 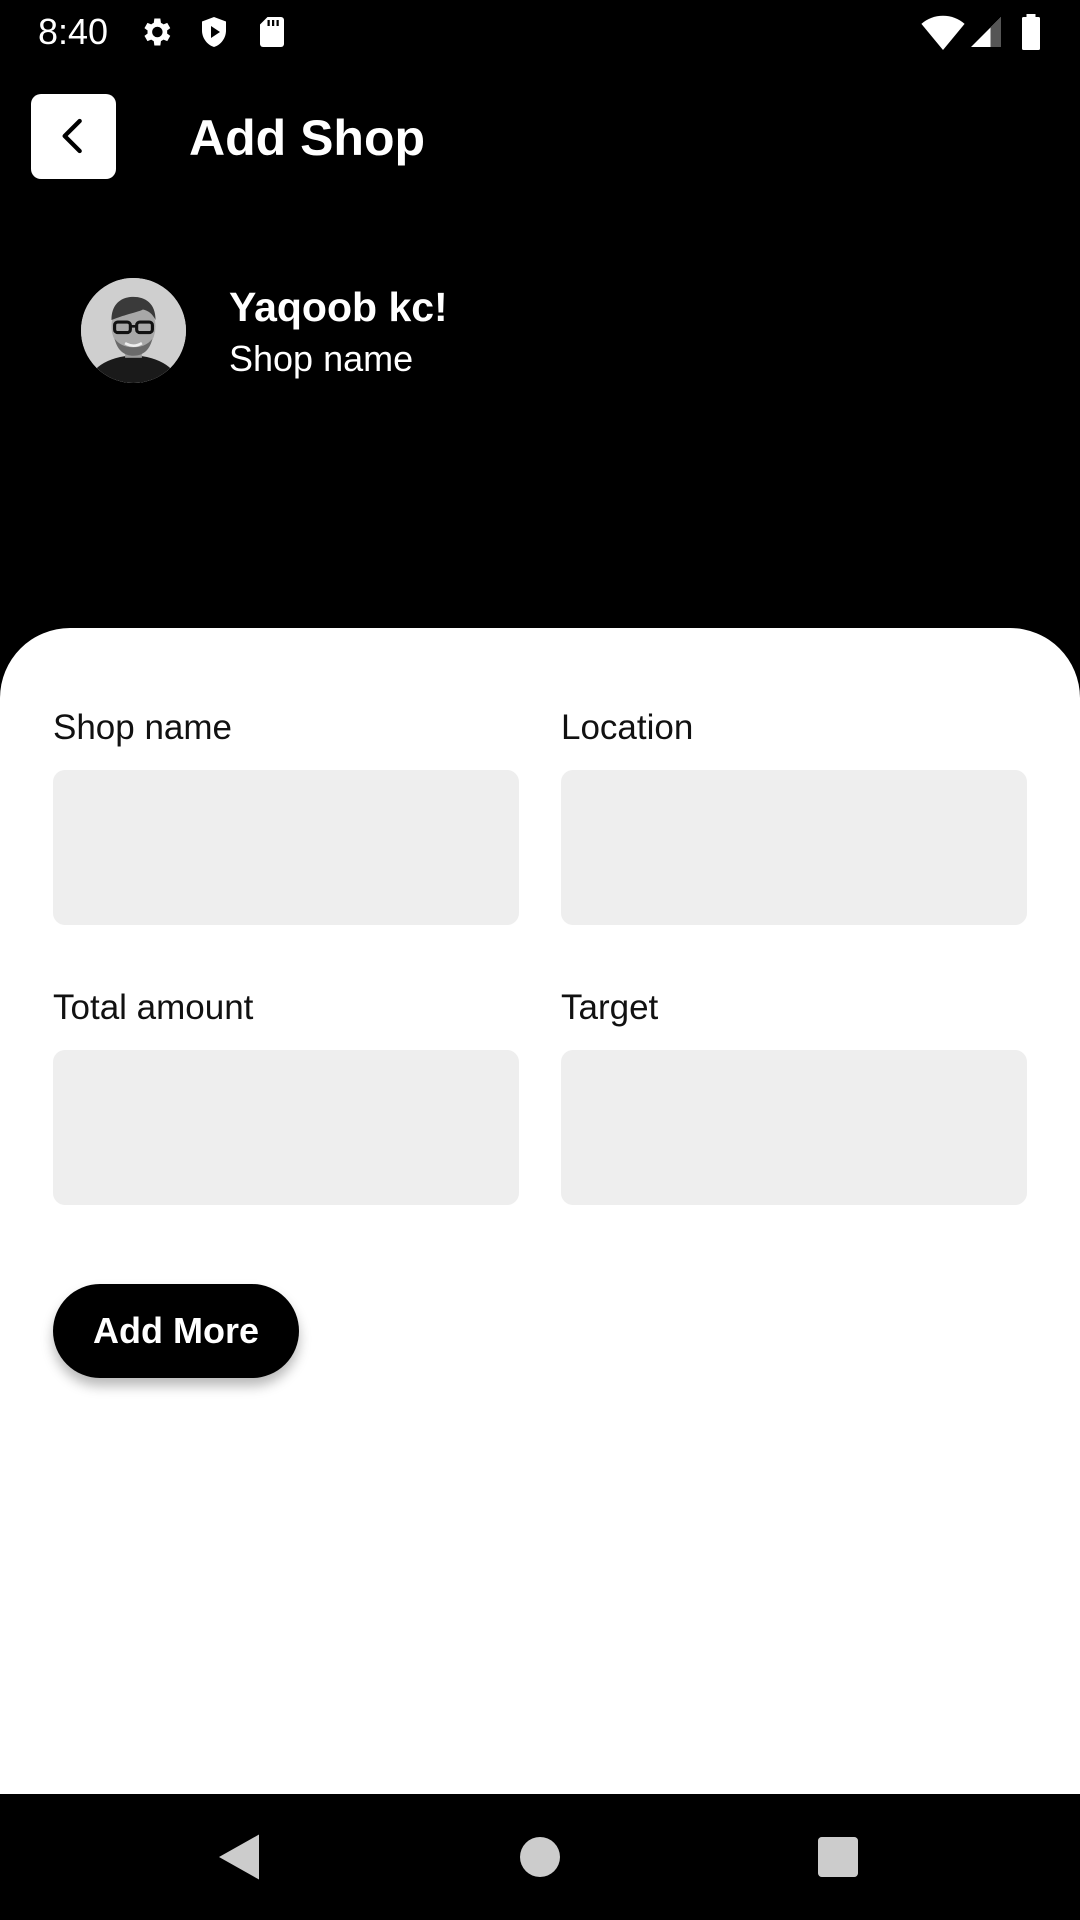 I want to click on gear-icon, so click(x=156, y=32).